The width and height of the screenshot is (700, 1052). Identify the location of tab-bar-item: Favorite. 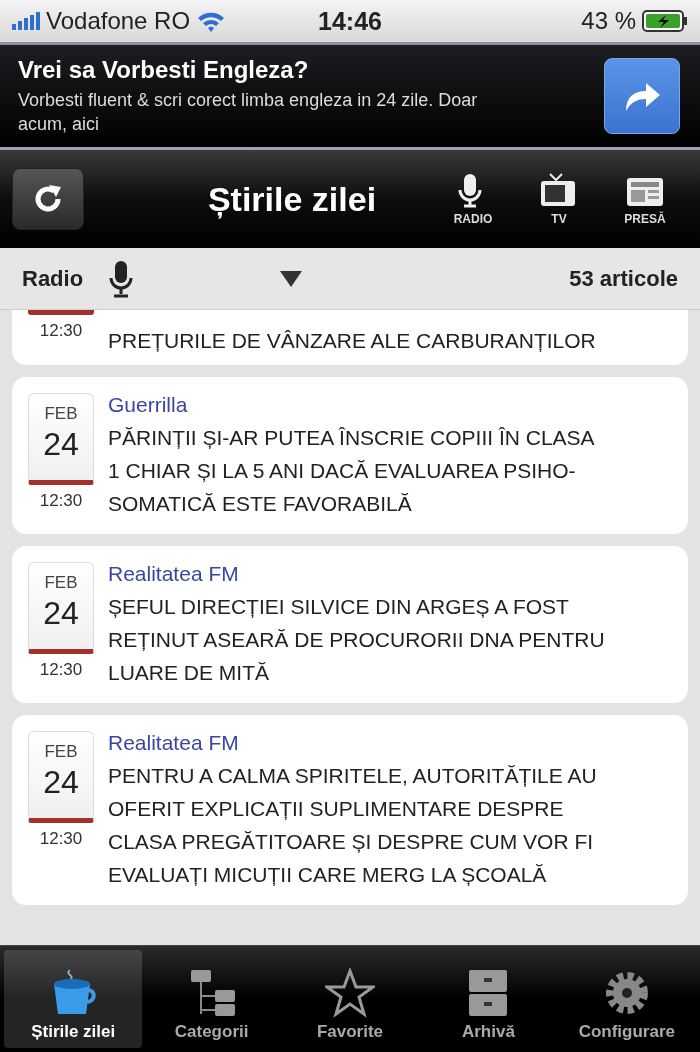
(350, 999).